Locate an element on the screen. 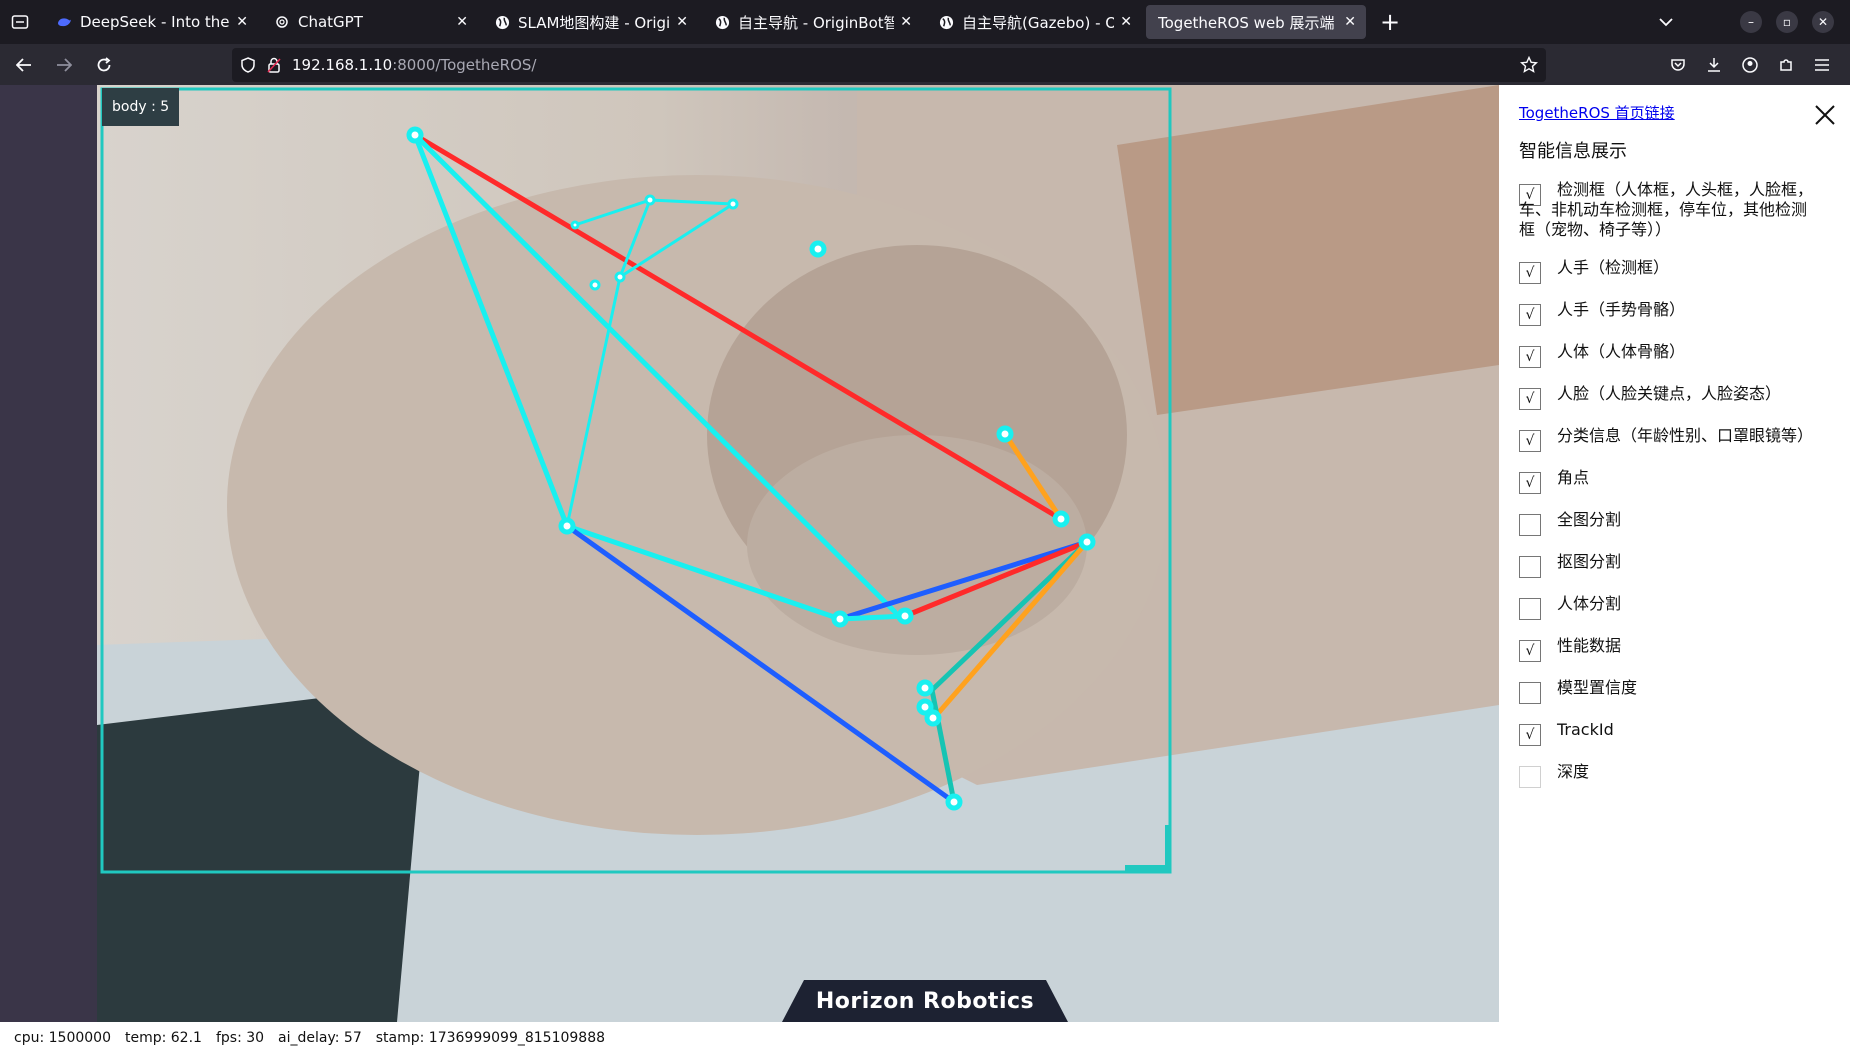 The height and width of the screenshot is (1053, 1850). tab-nav: 自主导航 - OriginBot智能 ✕ is located at coordinates (812, 22).